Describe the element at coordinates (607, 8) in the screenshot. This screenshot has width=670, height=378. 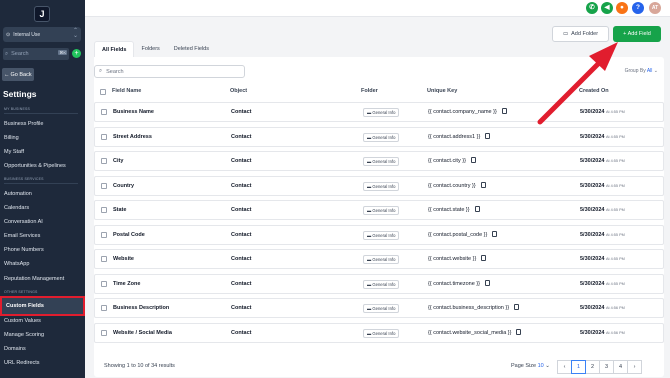
I see `megaphone-icon: ◀` at that location.